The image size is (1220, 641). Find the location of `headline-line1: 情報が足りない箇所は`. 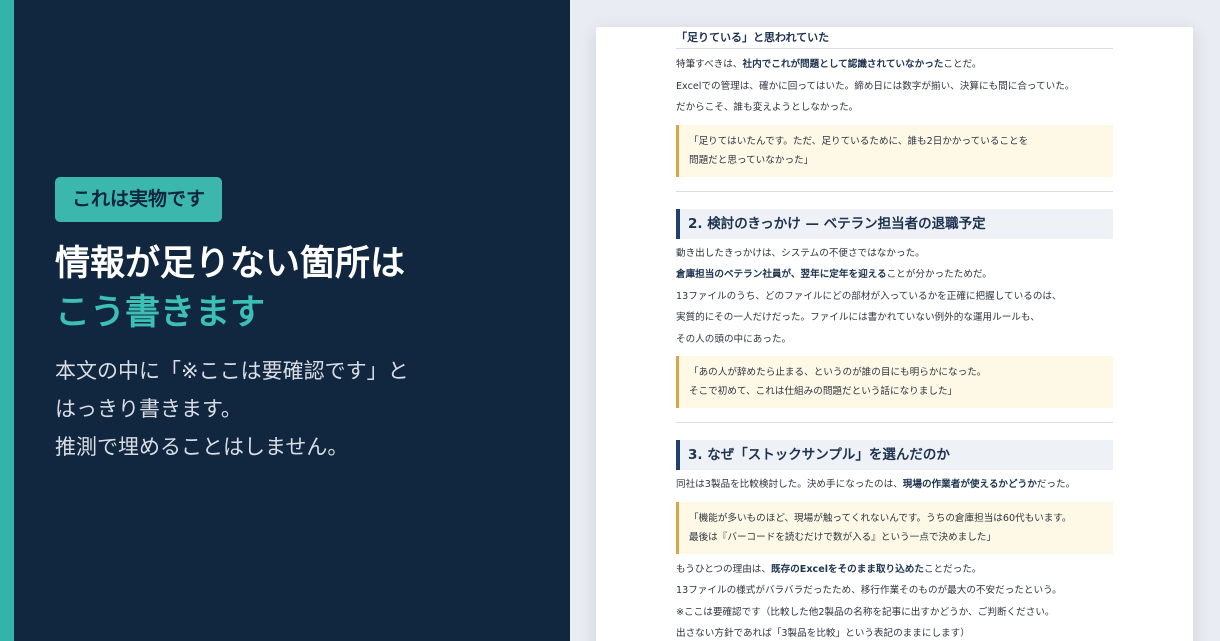

headline-line1: 情報が足りない箇所は is located at coordinates (230, 264).